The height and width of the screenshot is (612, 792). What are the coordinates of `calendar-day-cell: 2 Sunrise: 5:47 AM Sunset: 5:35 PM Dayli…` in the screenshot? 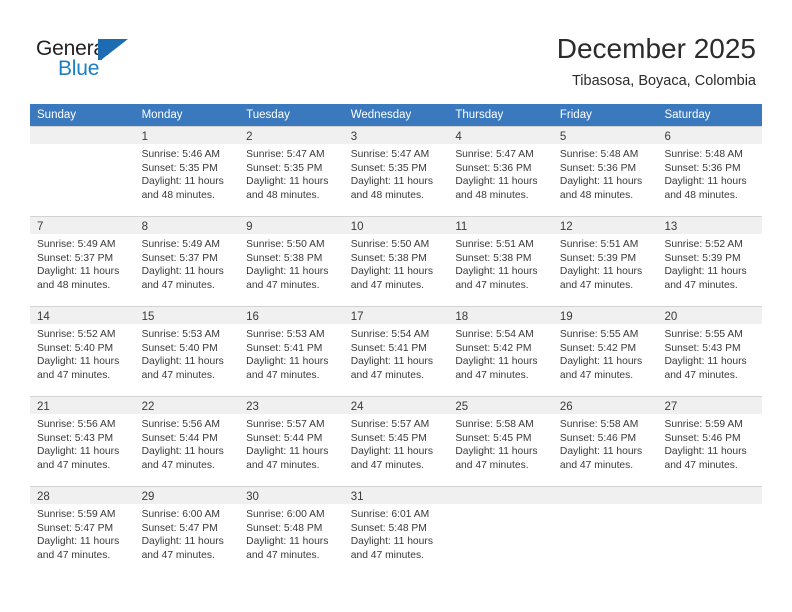 It's located at (291, 172).